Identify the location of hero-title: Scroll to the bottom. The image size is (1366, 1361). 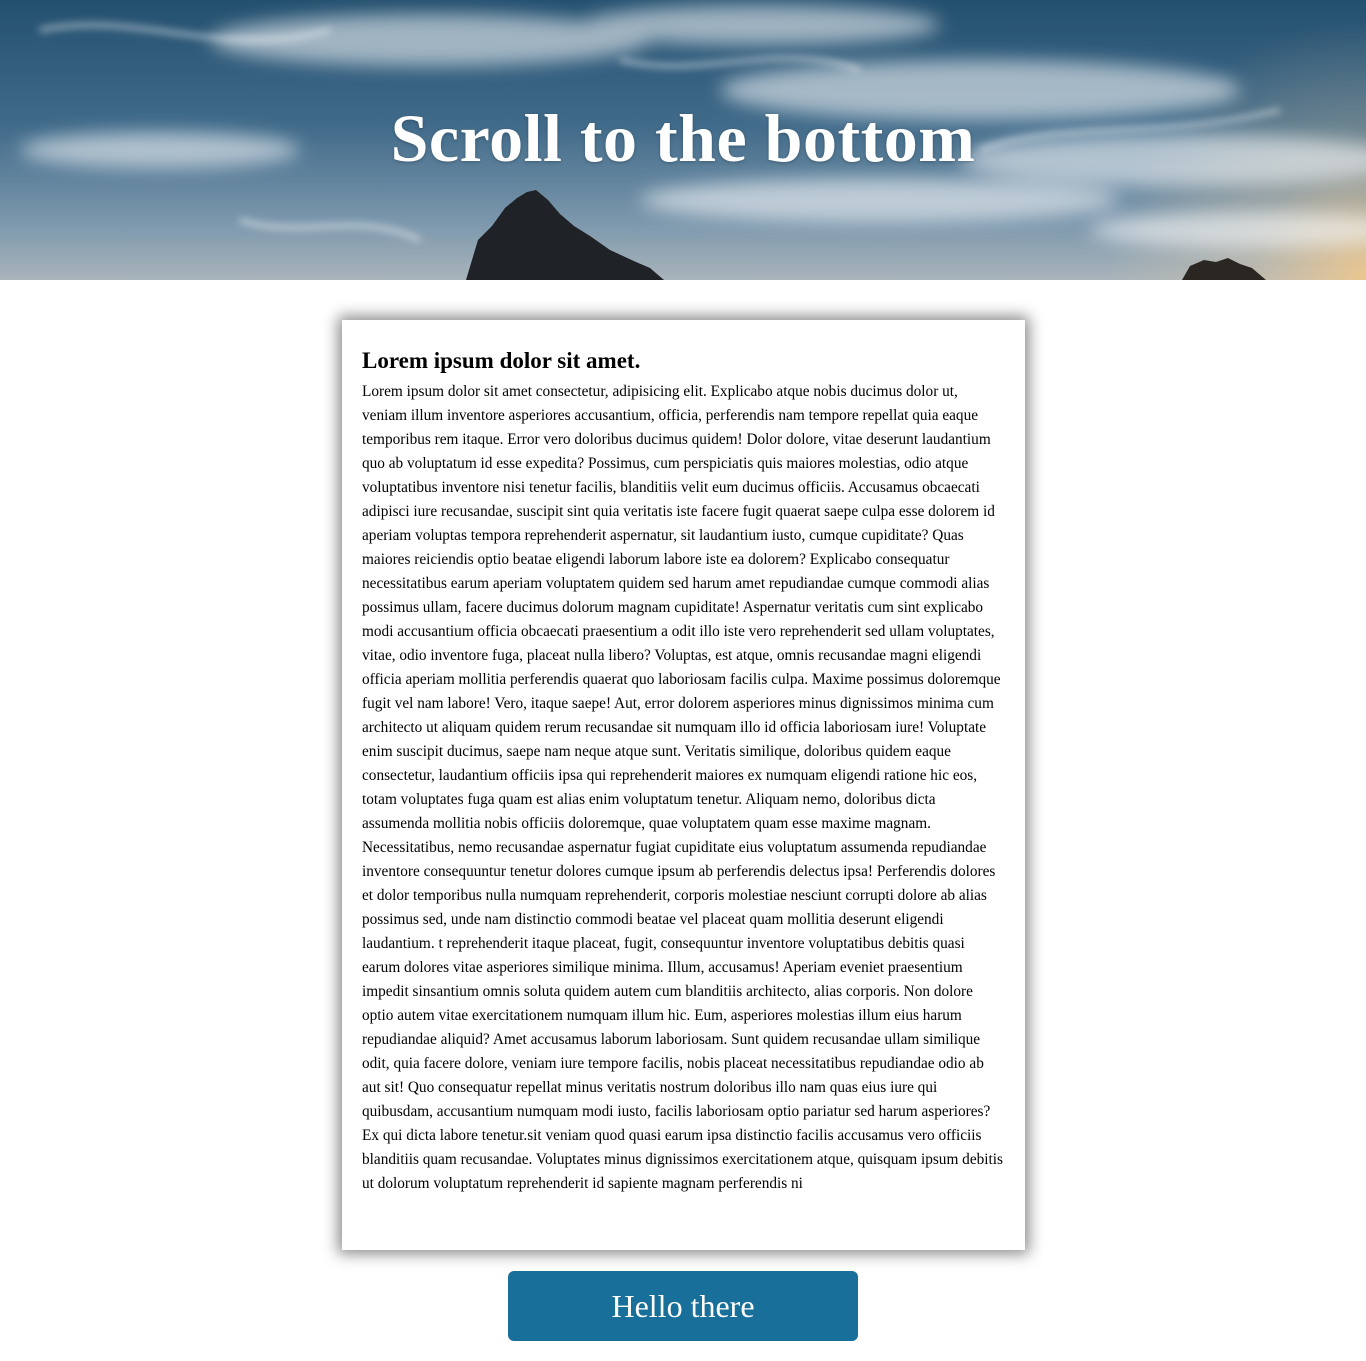
(683, 138).